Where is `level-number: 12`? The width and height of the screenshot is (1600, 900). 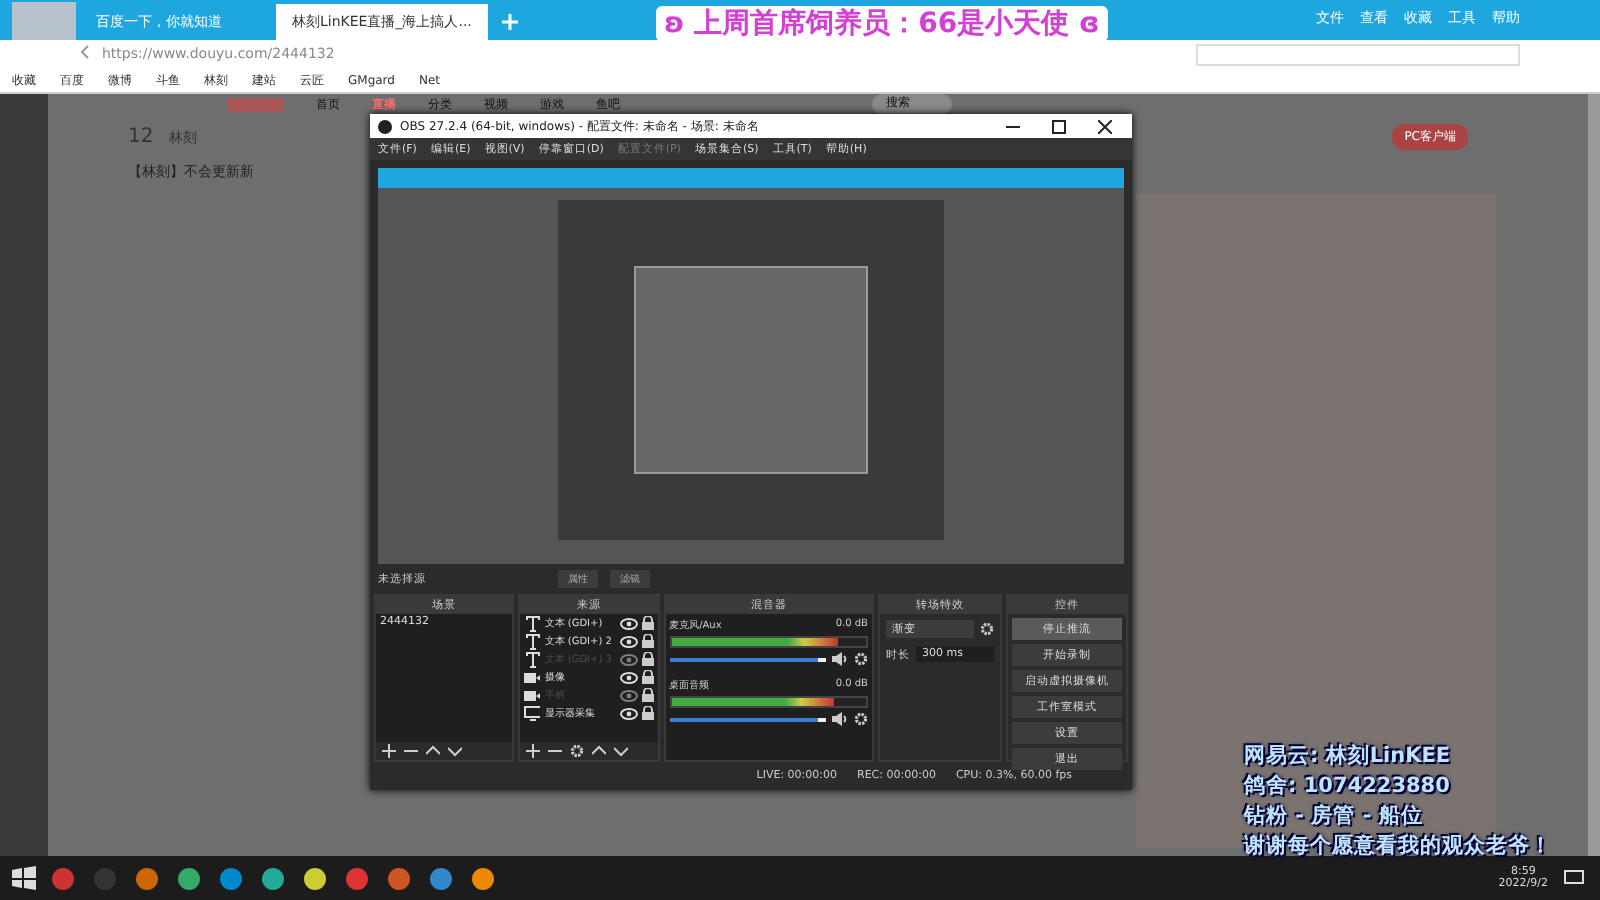
level-number: 12 is located at coordinates (141, 137).